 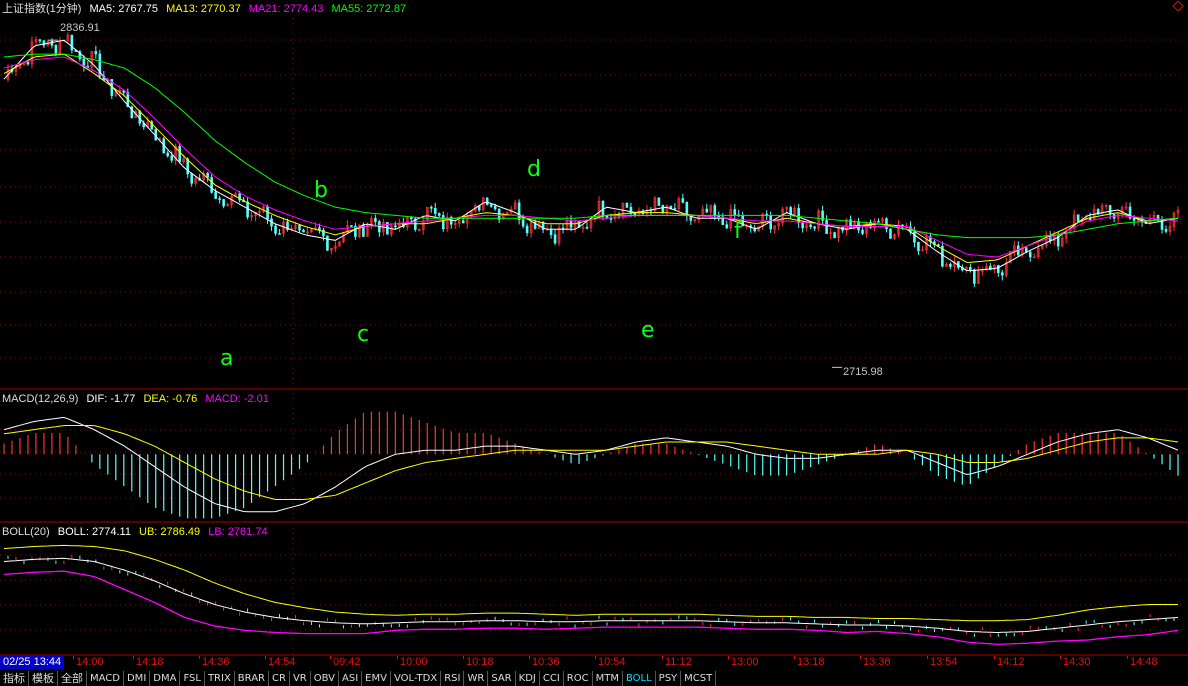 What do you see at coordinates (347, 662) in the screenshot?
I see `time-tick: 09:42` at bounding box center [347, 662].